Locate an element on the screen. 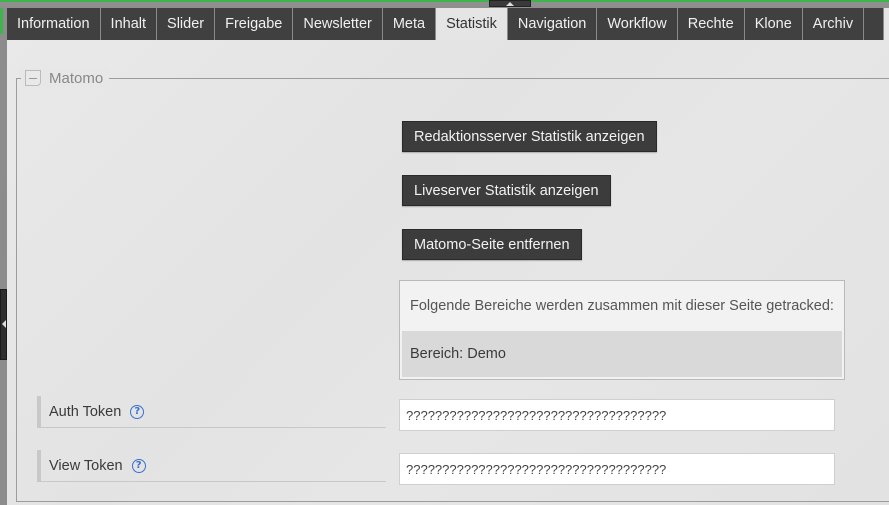 The height and width of the screenshot is (505, 889). arrow-left-icon is located at coordinates (4, 324).